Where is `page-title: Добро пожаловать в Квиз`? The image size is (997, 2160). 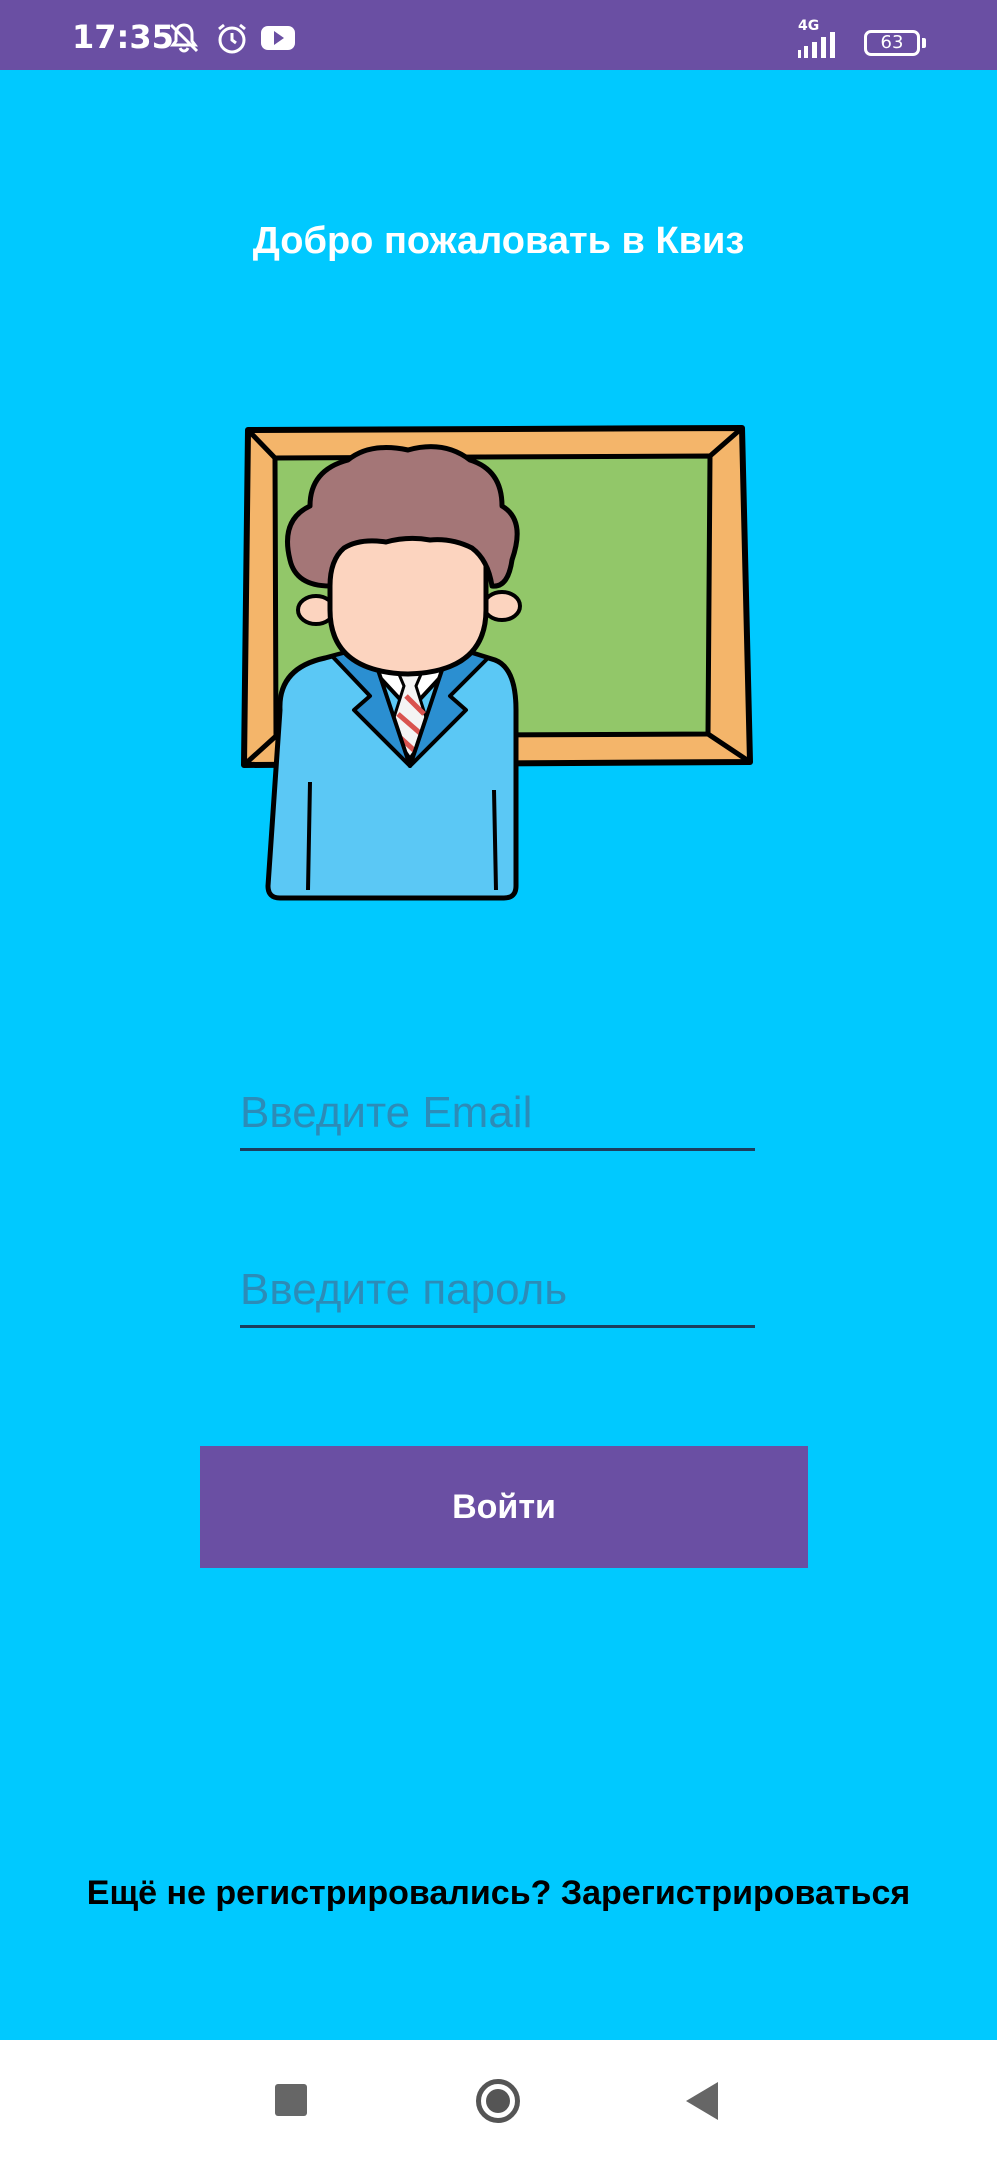 page-title: Добро пожаловать в Квиз is located at coordinates (498, 241).